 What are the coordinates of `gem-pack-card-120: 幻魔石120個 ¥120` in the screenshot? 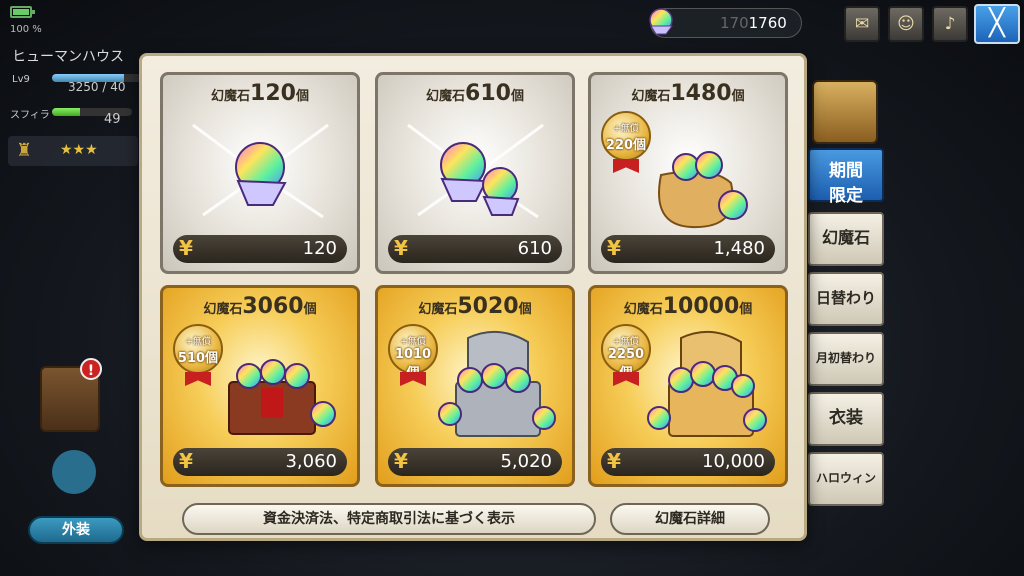 It's located at (260, 173).